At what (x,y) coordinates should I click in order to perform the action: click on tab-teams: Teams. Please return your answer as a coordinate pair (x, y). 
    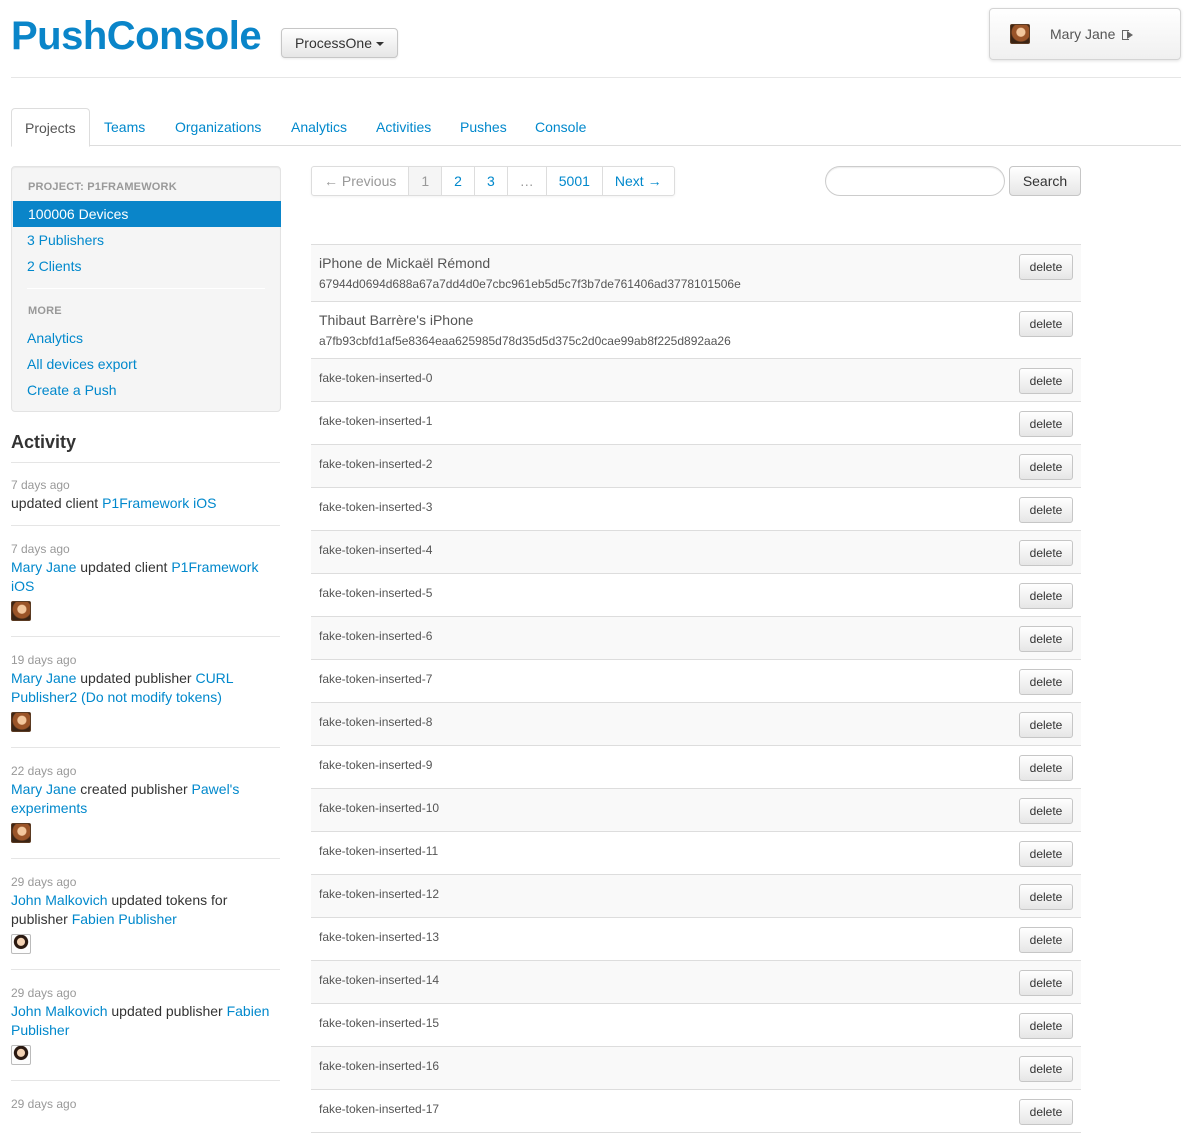
    Looking at the image, I should click on (124, 127).